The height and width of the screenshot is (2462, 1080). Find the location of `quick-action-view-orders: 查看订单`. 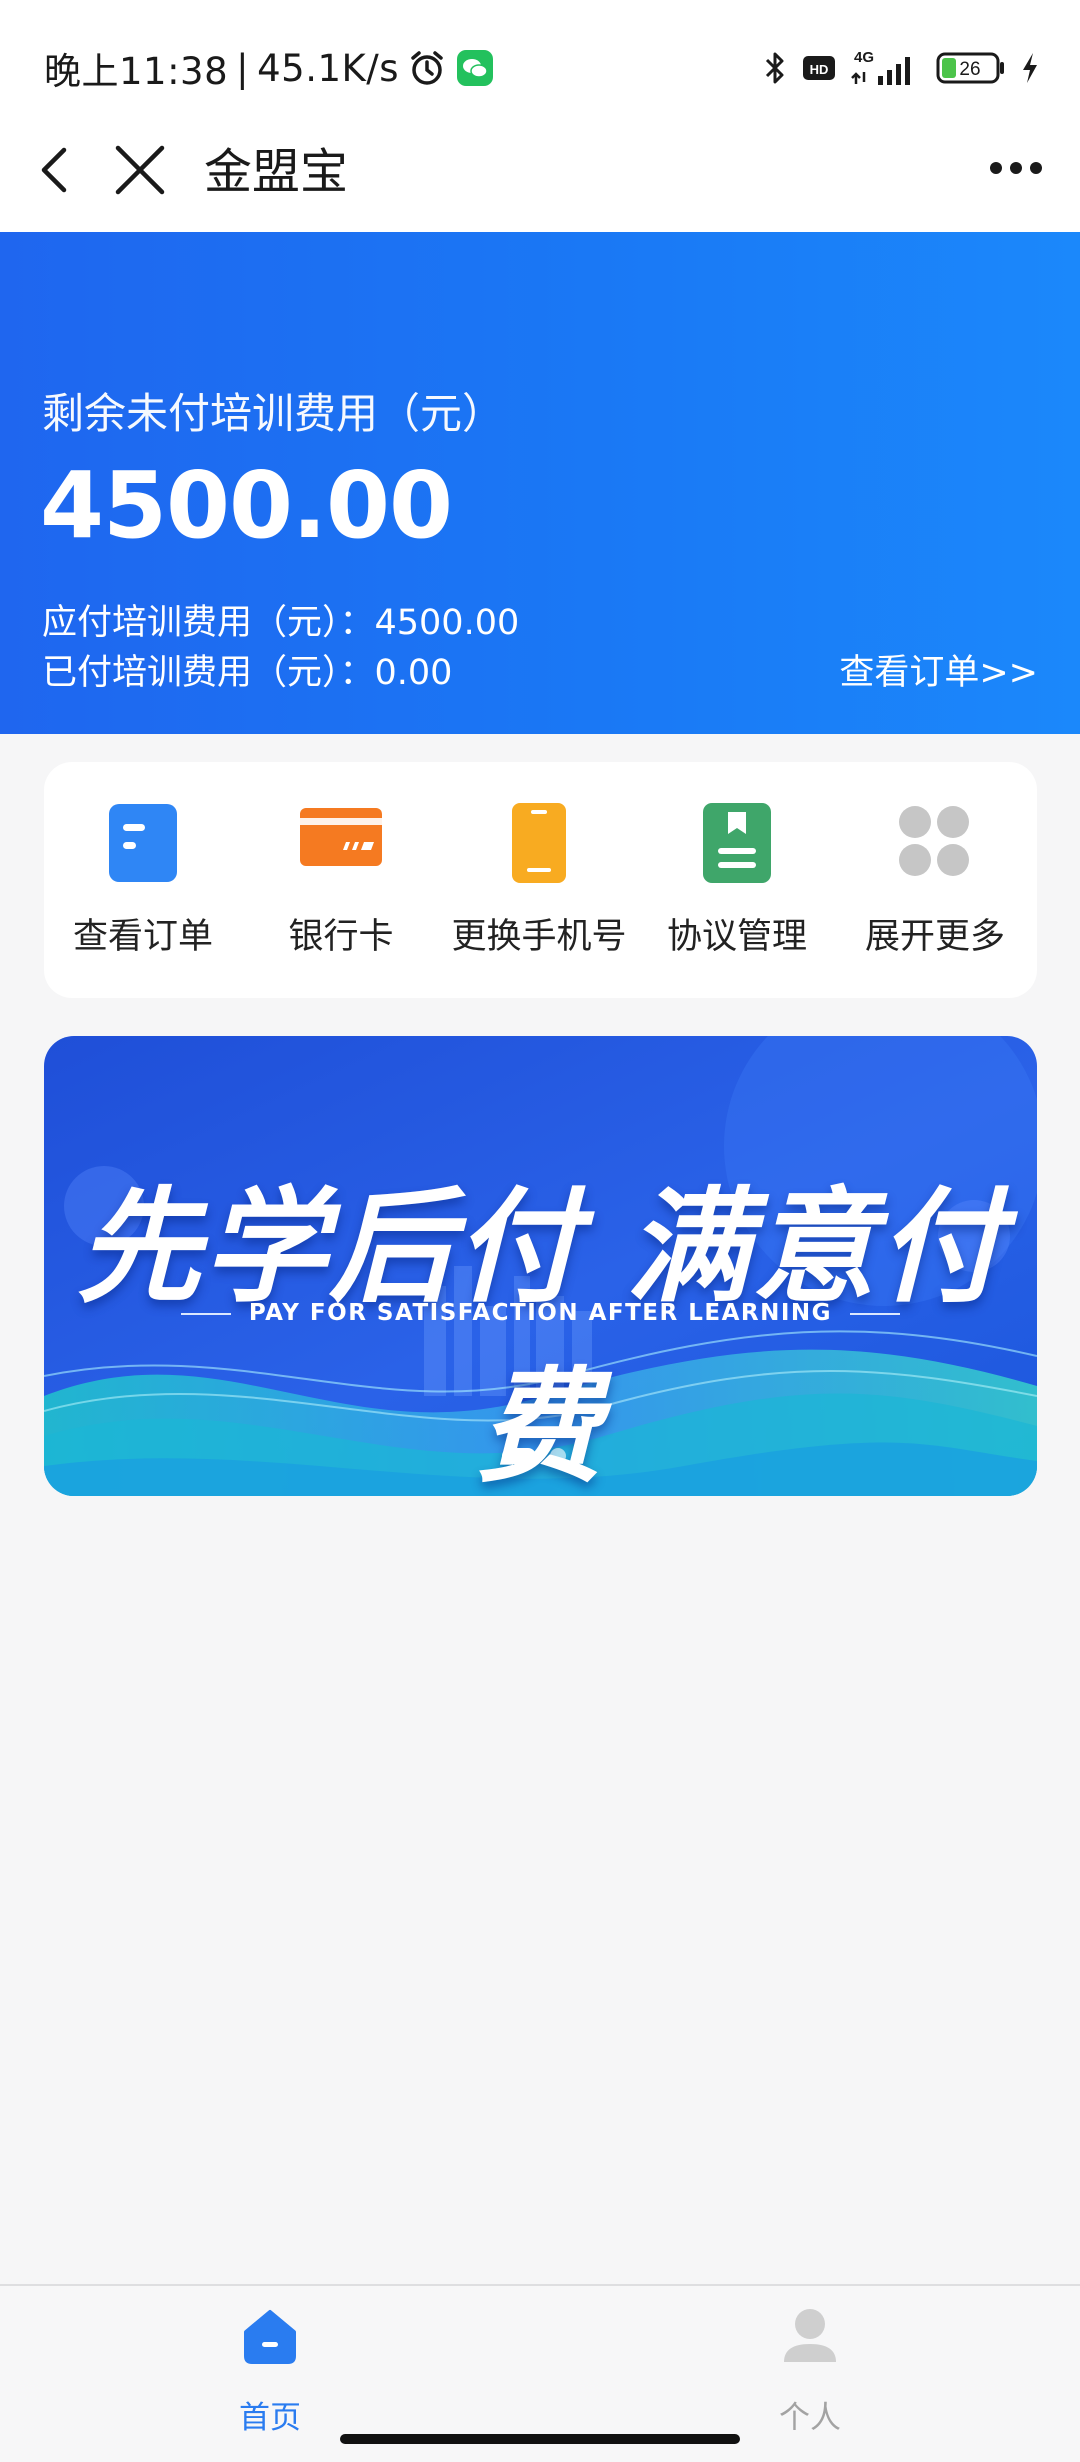

quick-action-view-orders: 查看订单 is located at coordinates (143, 880).